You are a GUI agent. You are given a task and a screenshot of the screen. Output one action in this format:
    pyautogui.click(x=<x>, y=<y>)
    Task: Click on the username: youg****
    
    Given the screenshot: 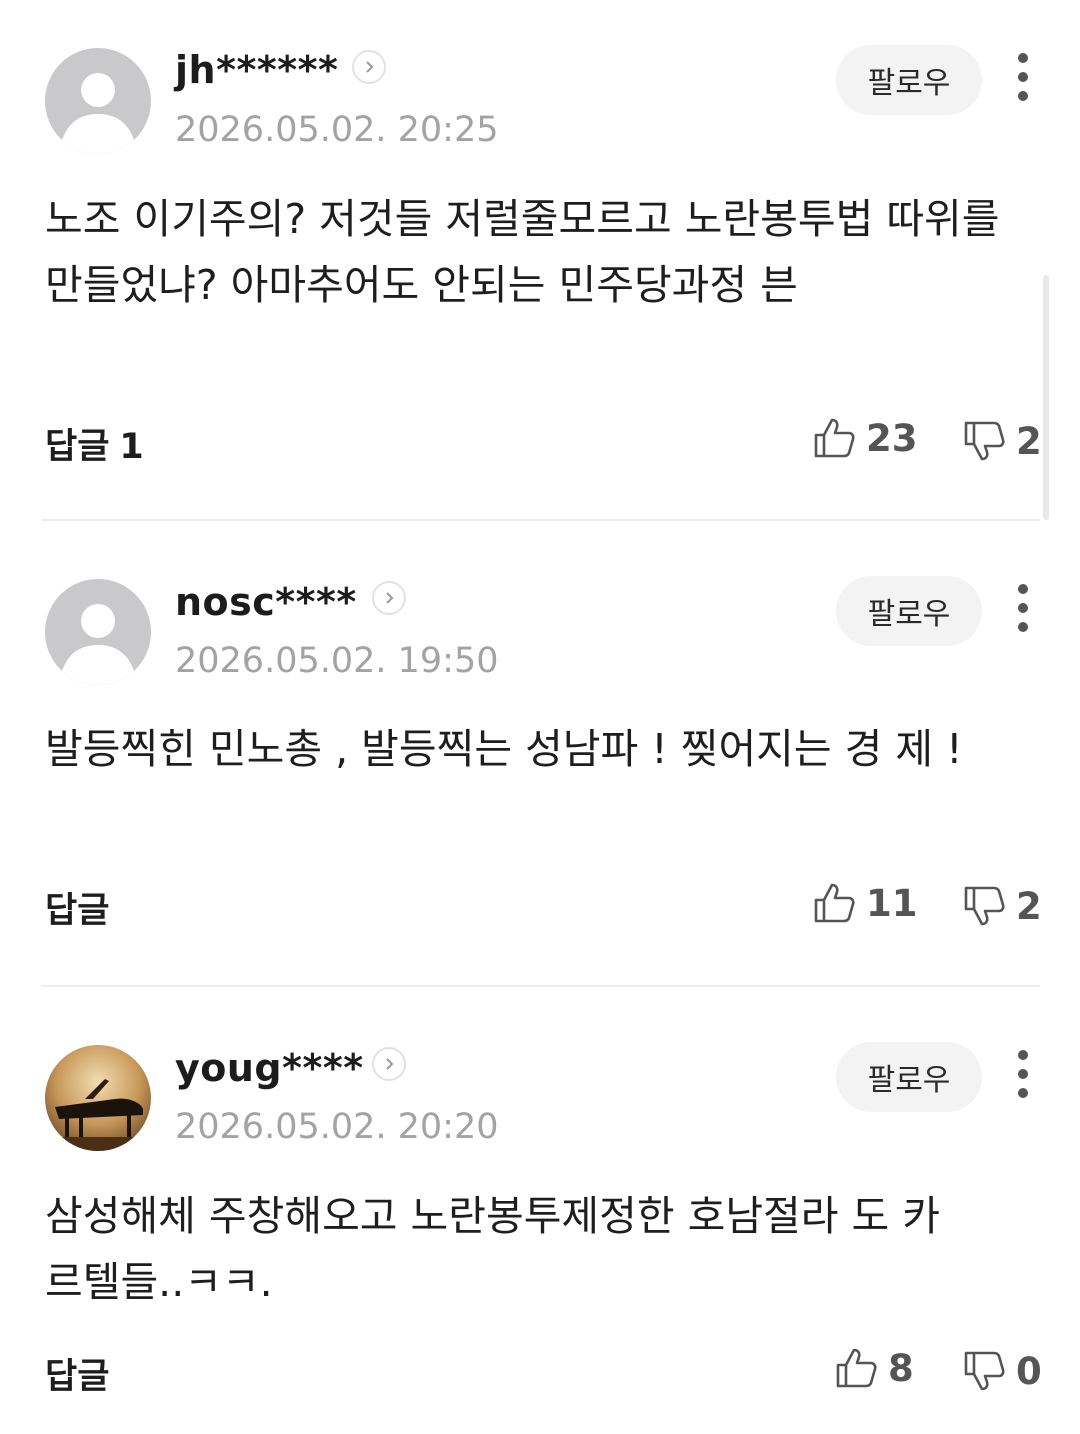 What is the action you would take?
    pyautogui.click(x=269, y=1068)
    